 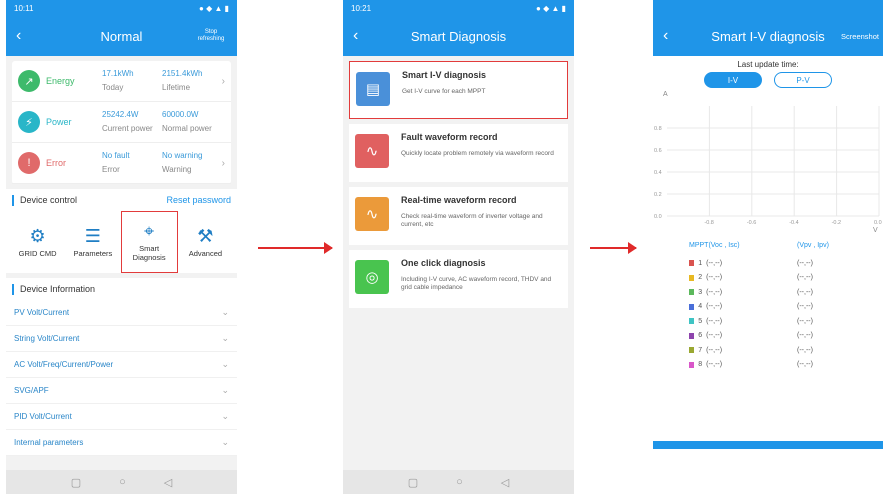 I want to click on info-row: SVG/APF ⌄, so click(x=121, y=391).